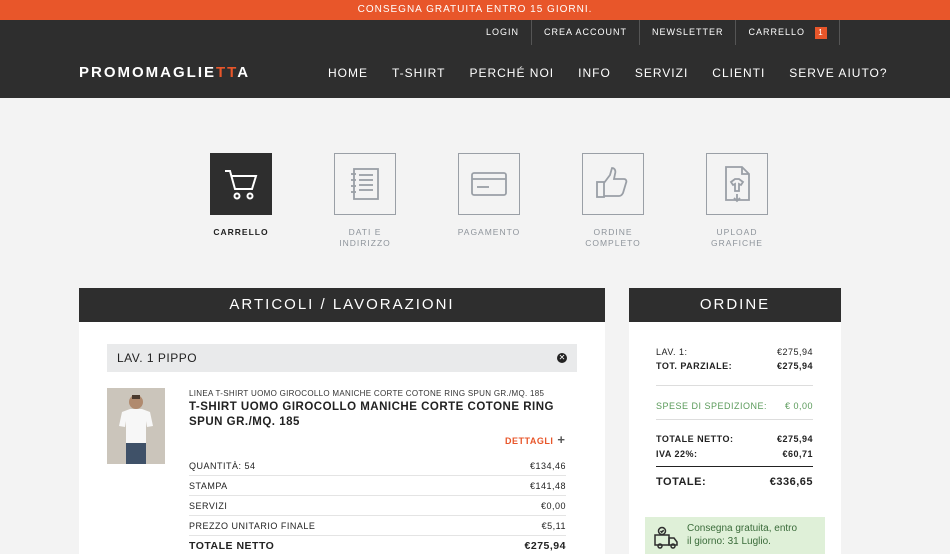 This screenshot has height=554, width=950. I want to click on price-row-quantita: QUANTITÀ: 54 €134,46, so click(377, 466).